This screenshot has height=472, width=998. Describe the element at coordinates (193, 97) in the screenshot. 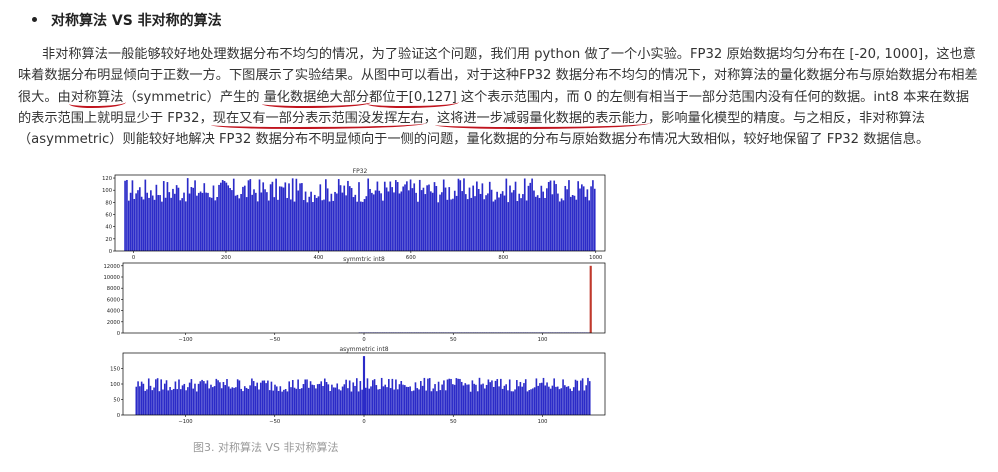

I see `paragraph-text: （symmetric）产生的` at that location.